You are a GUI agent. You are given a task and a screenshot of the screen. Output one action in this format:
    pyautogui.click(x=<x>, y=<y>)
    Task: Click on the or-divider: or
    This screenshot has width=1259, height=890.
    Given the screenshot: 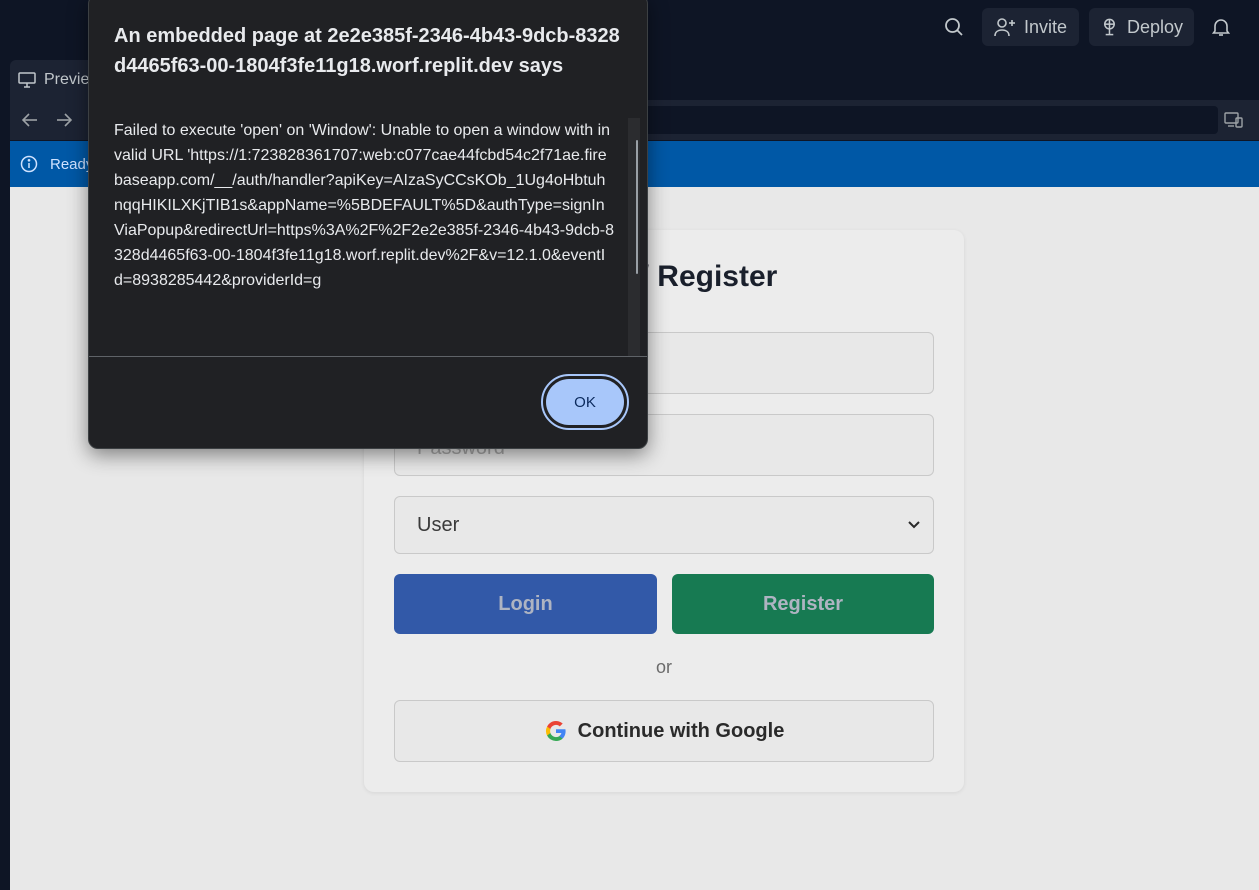 What is the action you would take?
    pyautogui.click(x=663, y=667)
    